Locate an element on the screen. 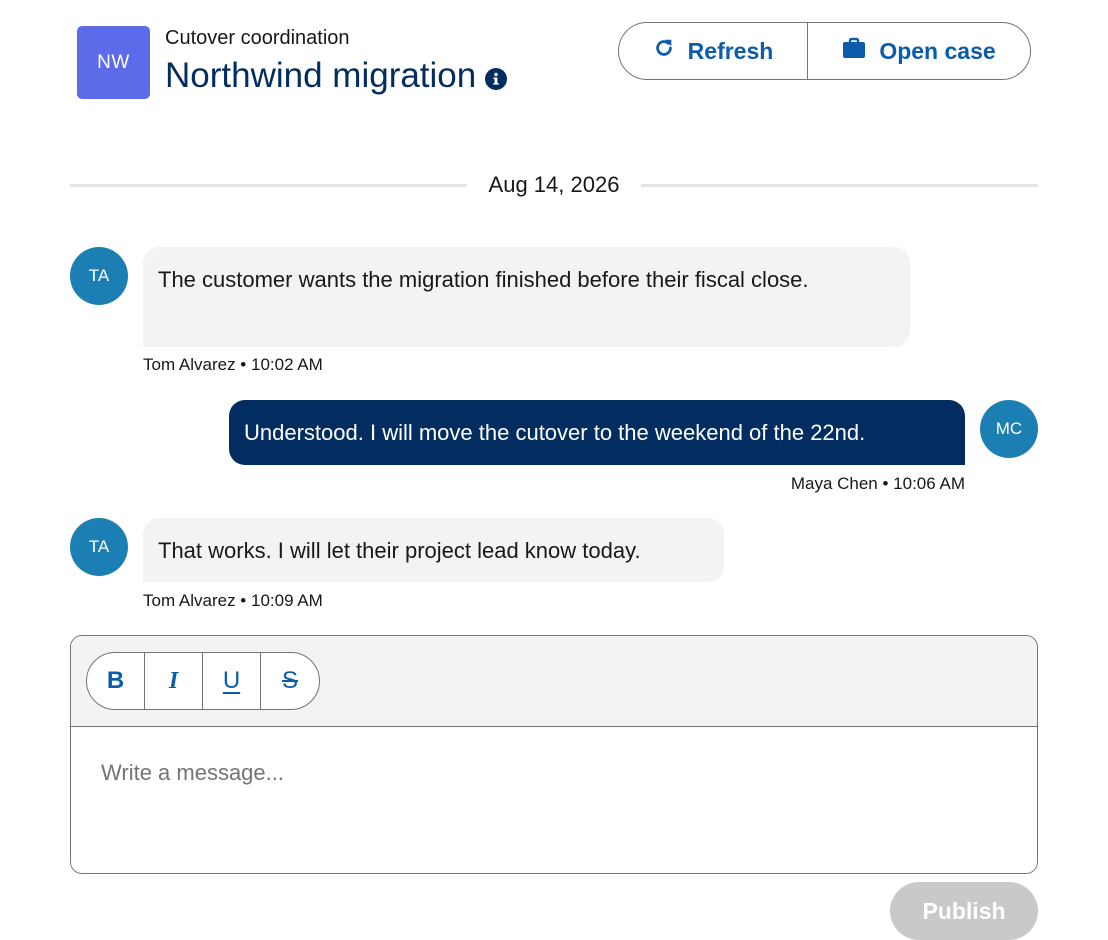 The image size is (1108, 940). formatting-toolbar: B I U S is located at coordinates (554, 681).